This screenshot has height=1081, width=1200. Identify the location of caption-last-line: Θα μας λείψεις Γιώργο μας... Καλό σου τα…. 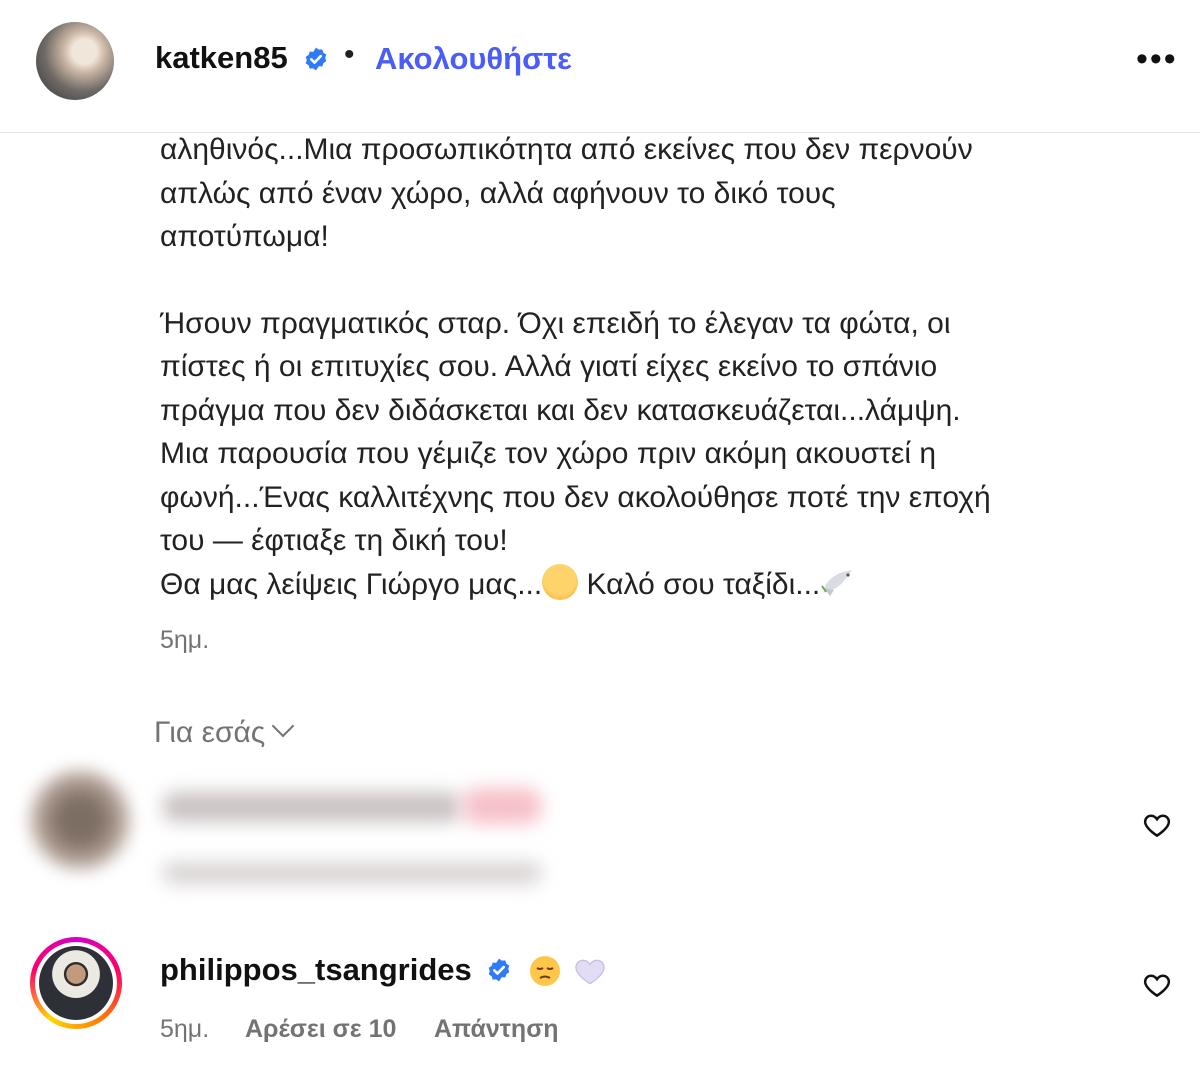
(660, 585).